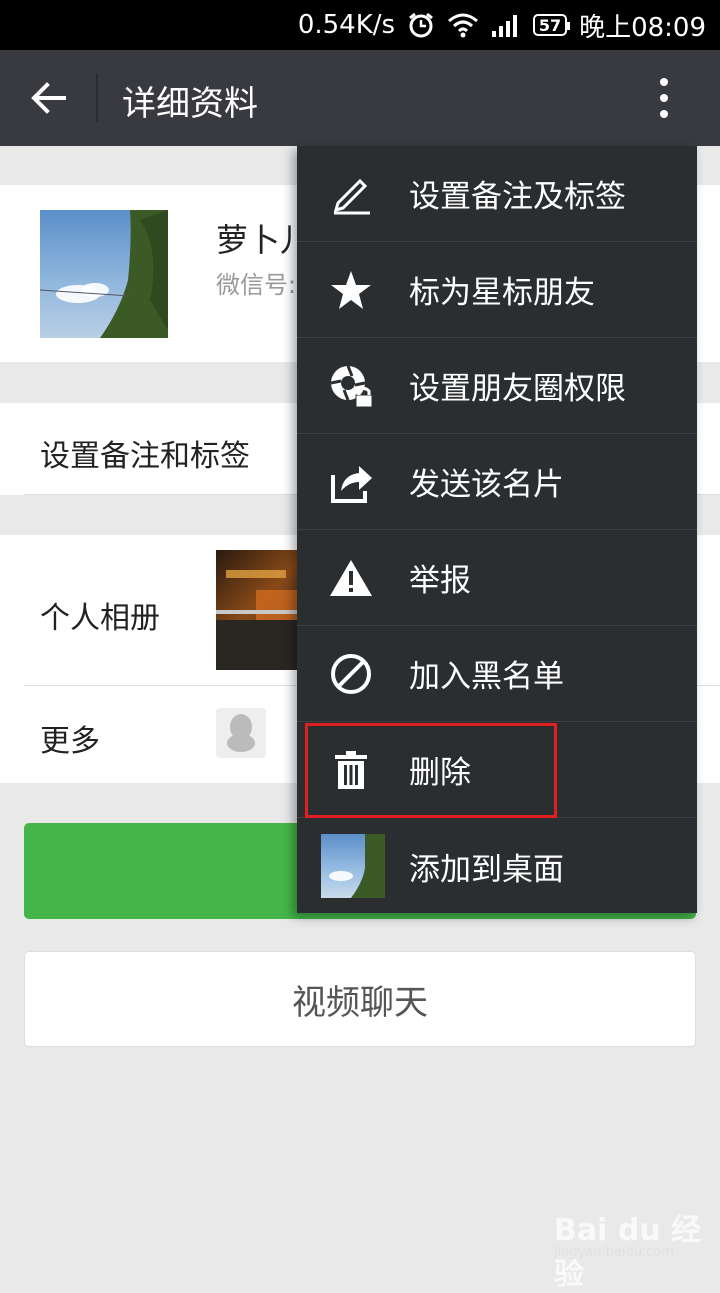 This screenshot has width=720, height=1293. Describe the element at coordinates (517, 389) in the screenshot. I see `menu-item-label: 设置朋友圈权限` at that location.